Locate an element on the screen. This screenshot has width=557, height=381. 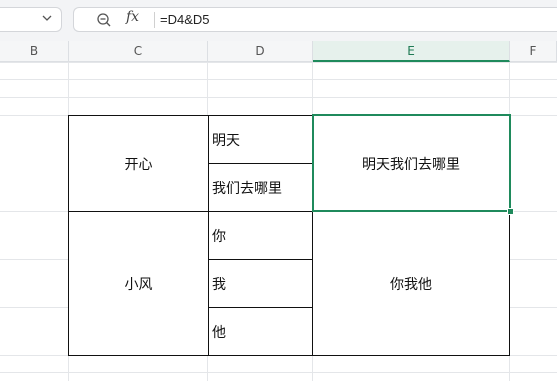
name-box is located at coordinates (31, 19).